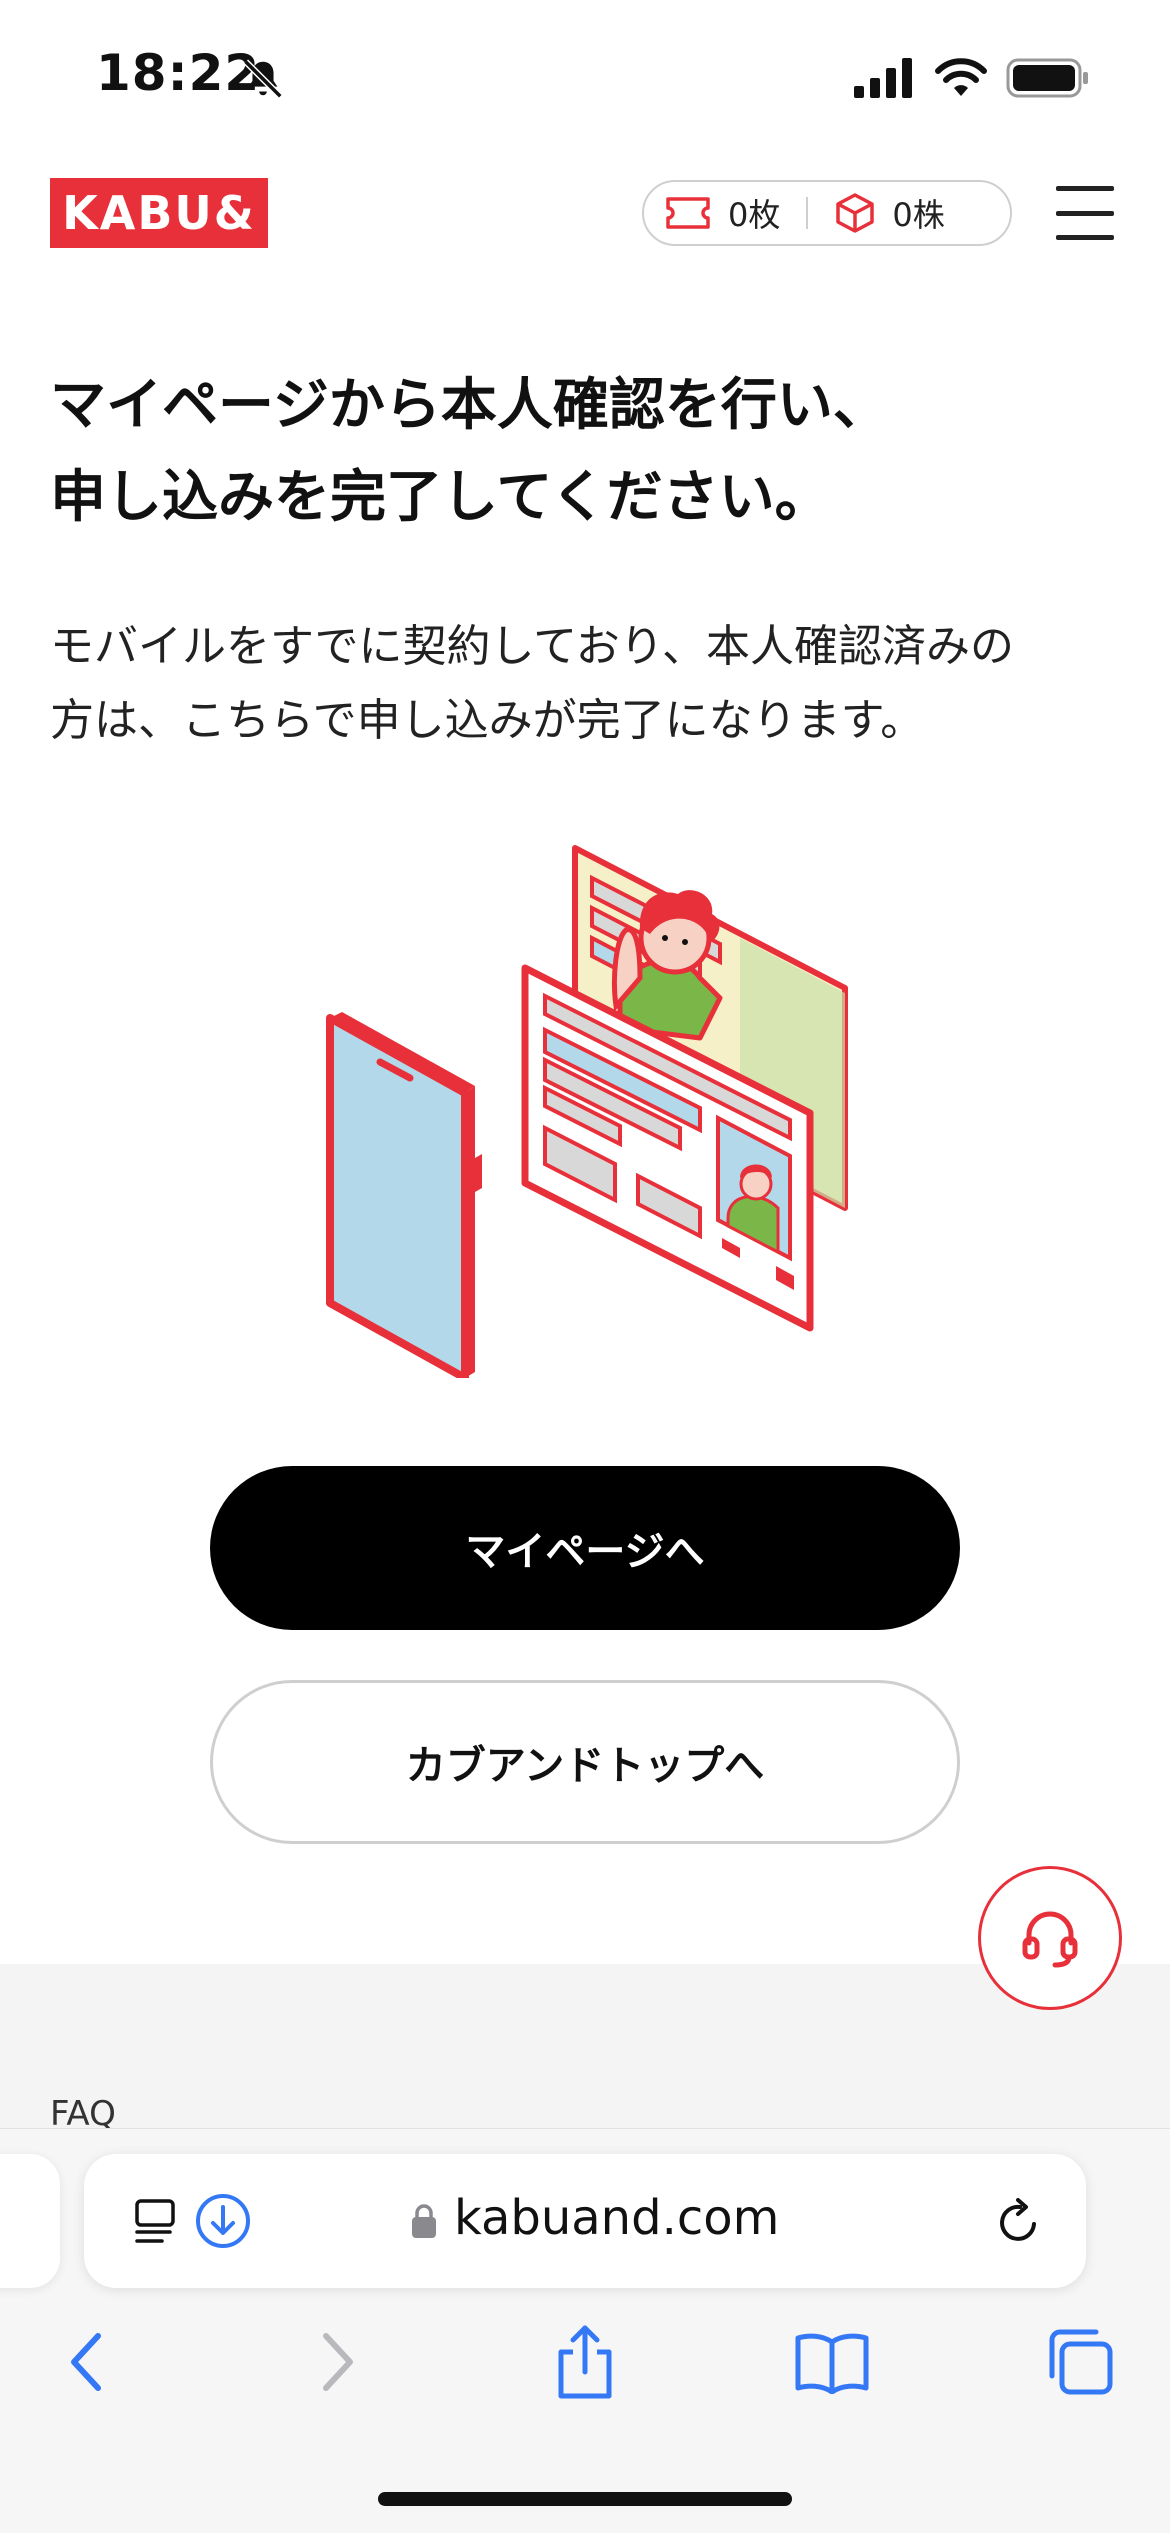  I want to click on stock-count: 0株, so click(918, 215).